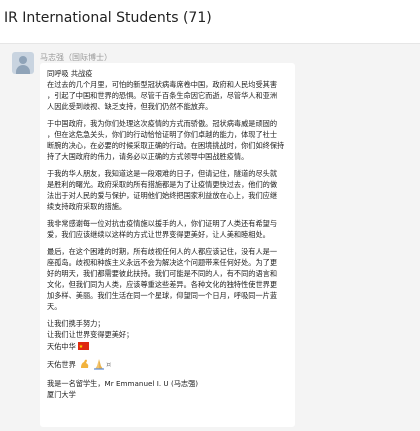 The height and width of the screenshot is (431, 420). I want to click on message-line: 于中国政府，我为你们处理这次疫情的方式而骄傲。冠状病毒威是顽固的, so click(162, 123).